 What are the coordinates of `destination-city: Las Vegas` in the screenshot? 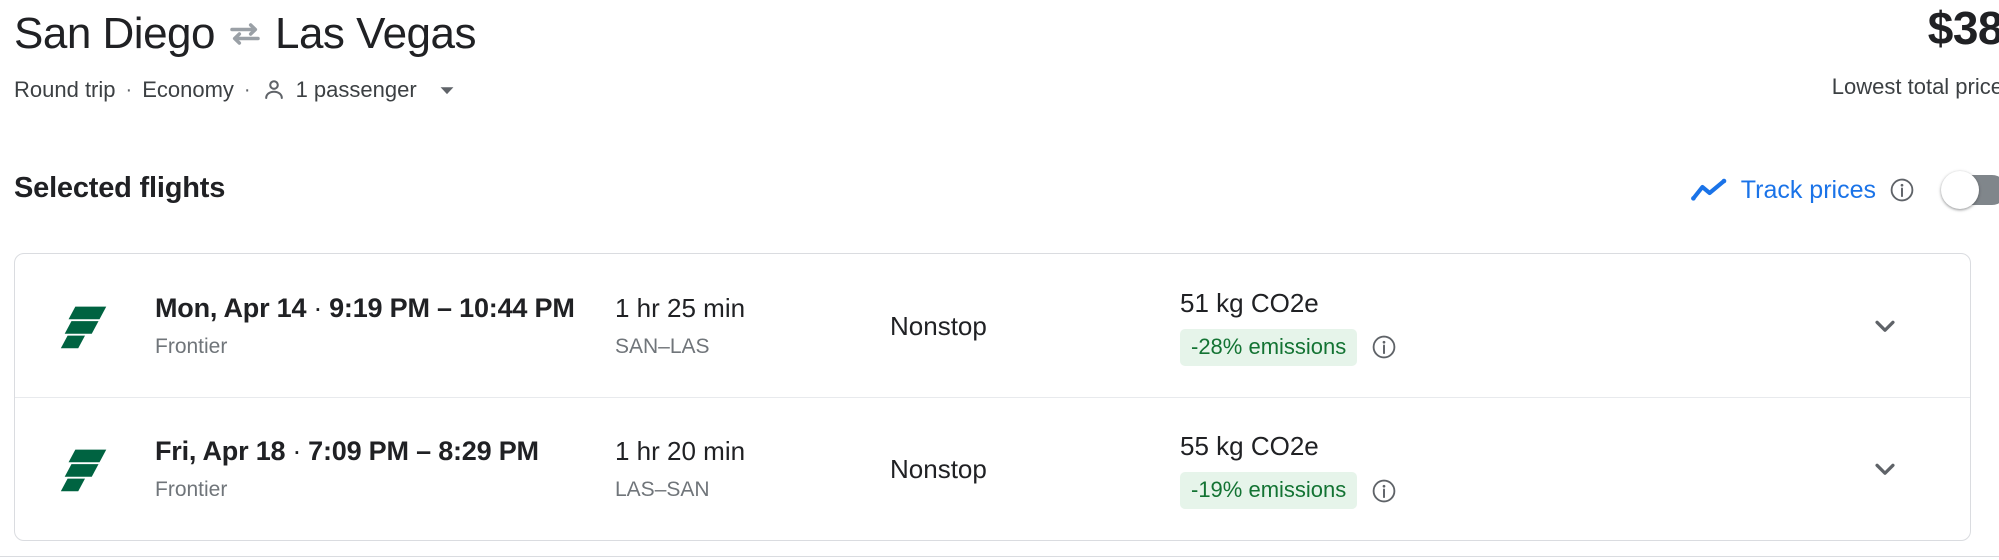 It's located at (375, 33).